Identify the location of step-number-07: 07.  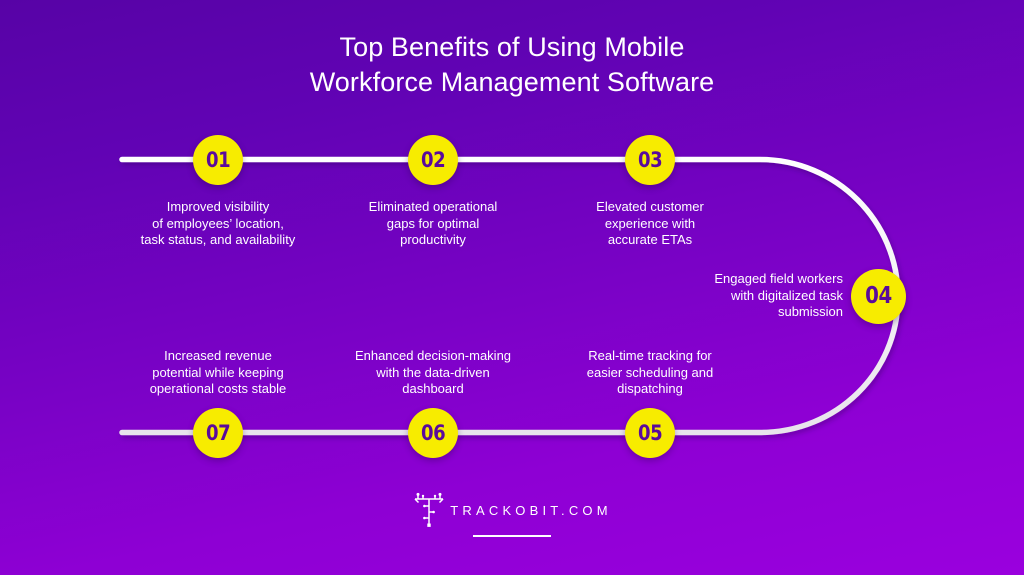
(218, 432).